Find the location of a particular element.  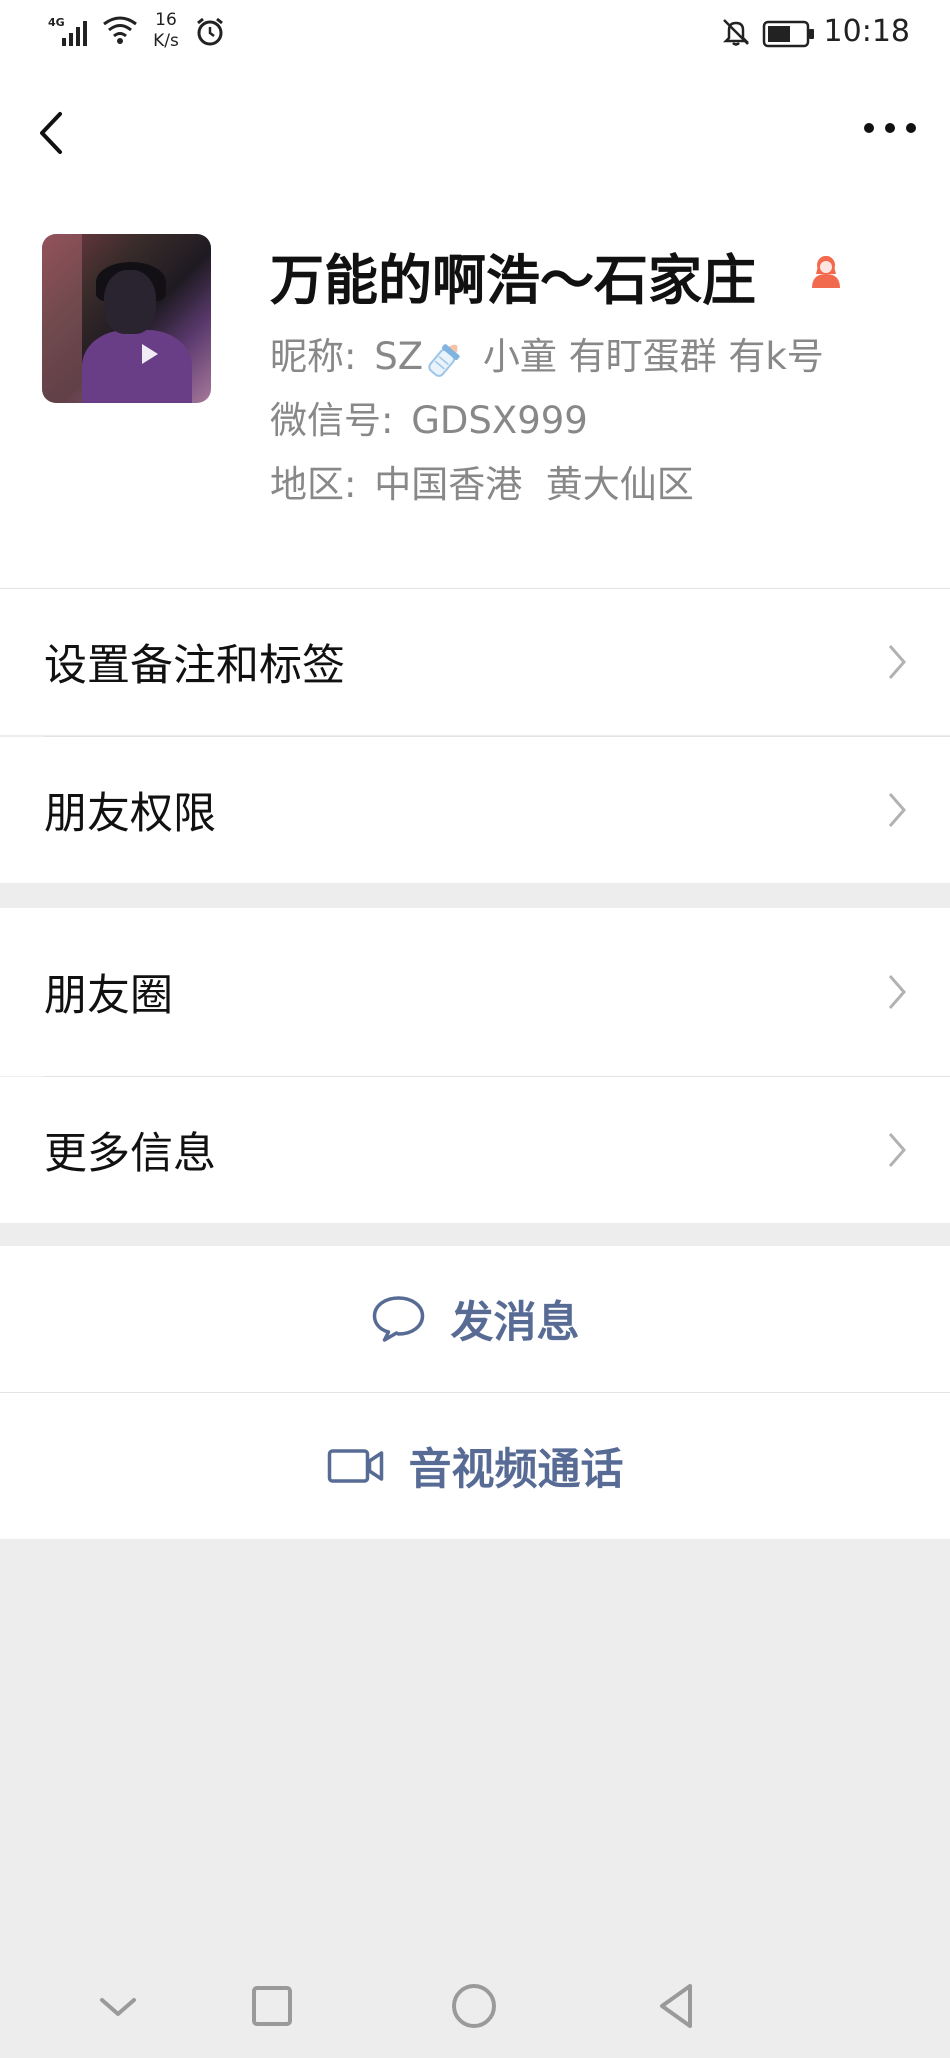

circle-icon is located at coordinates (474, 2006).